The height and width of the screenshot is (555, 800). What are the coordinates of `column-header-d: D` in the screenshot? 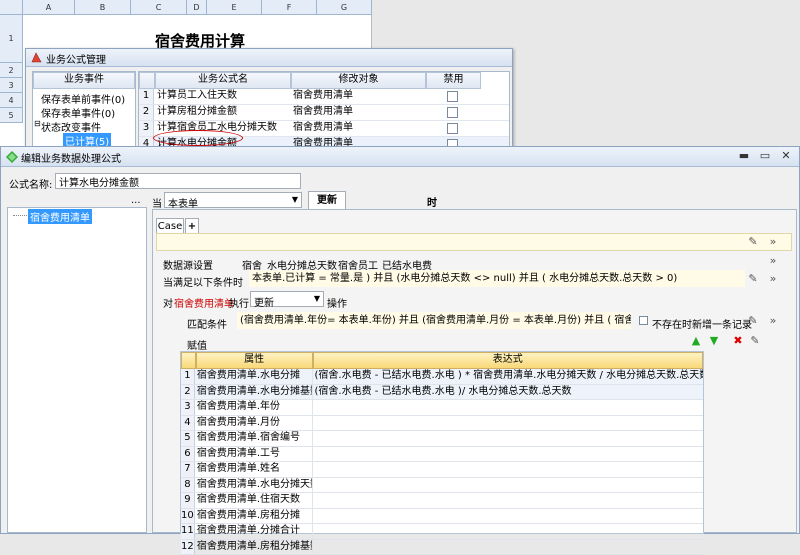 It's located at (197, 7).